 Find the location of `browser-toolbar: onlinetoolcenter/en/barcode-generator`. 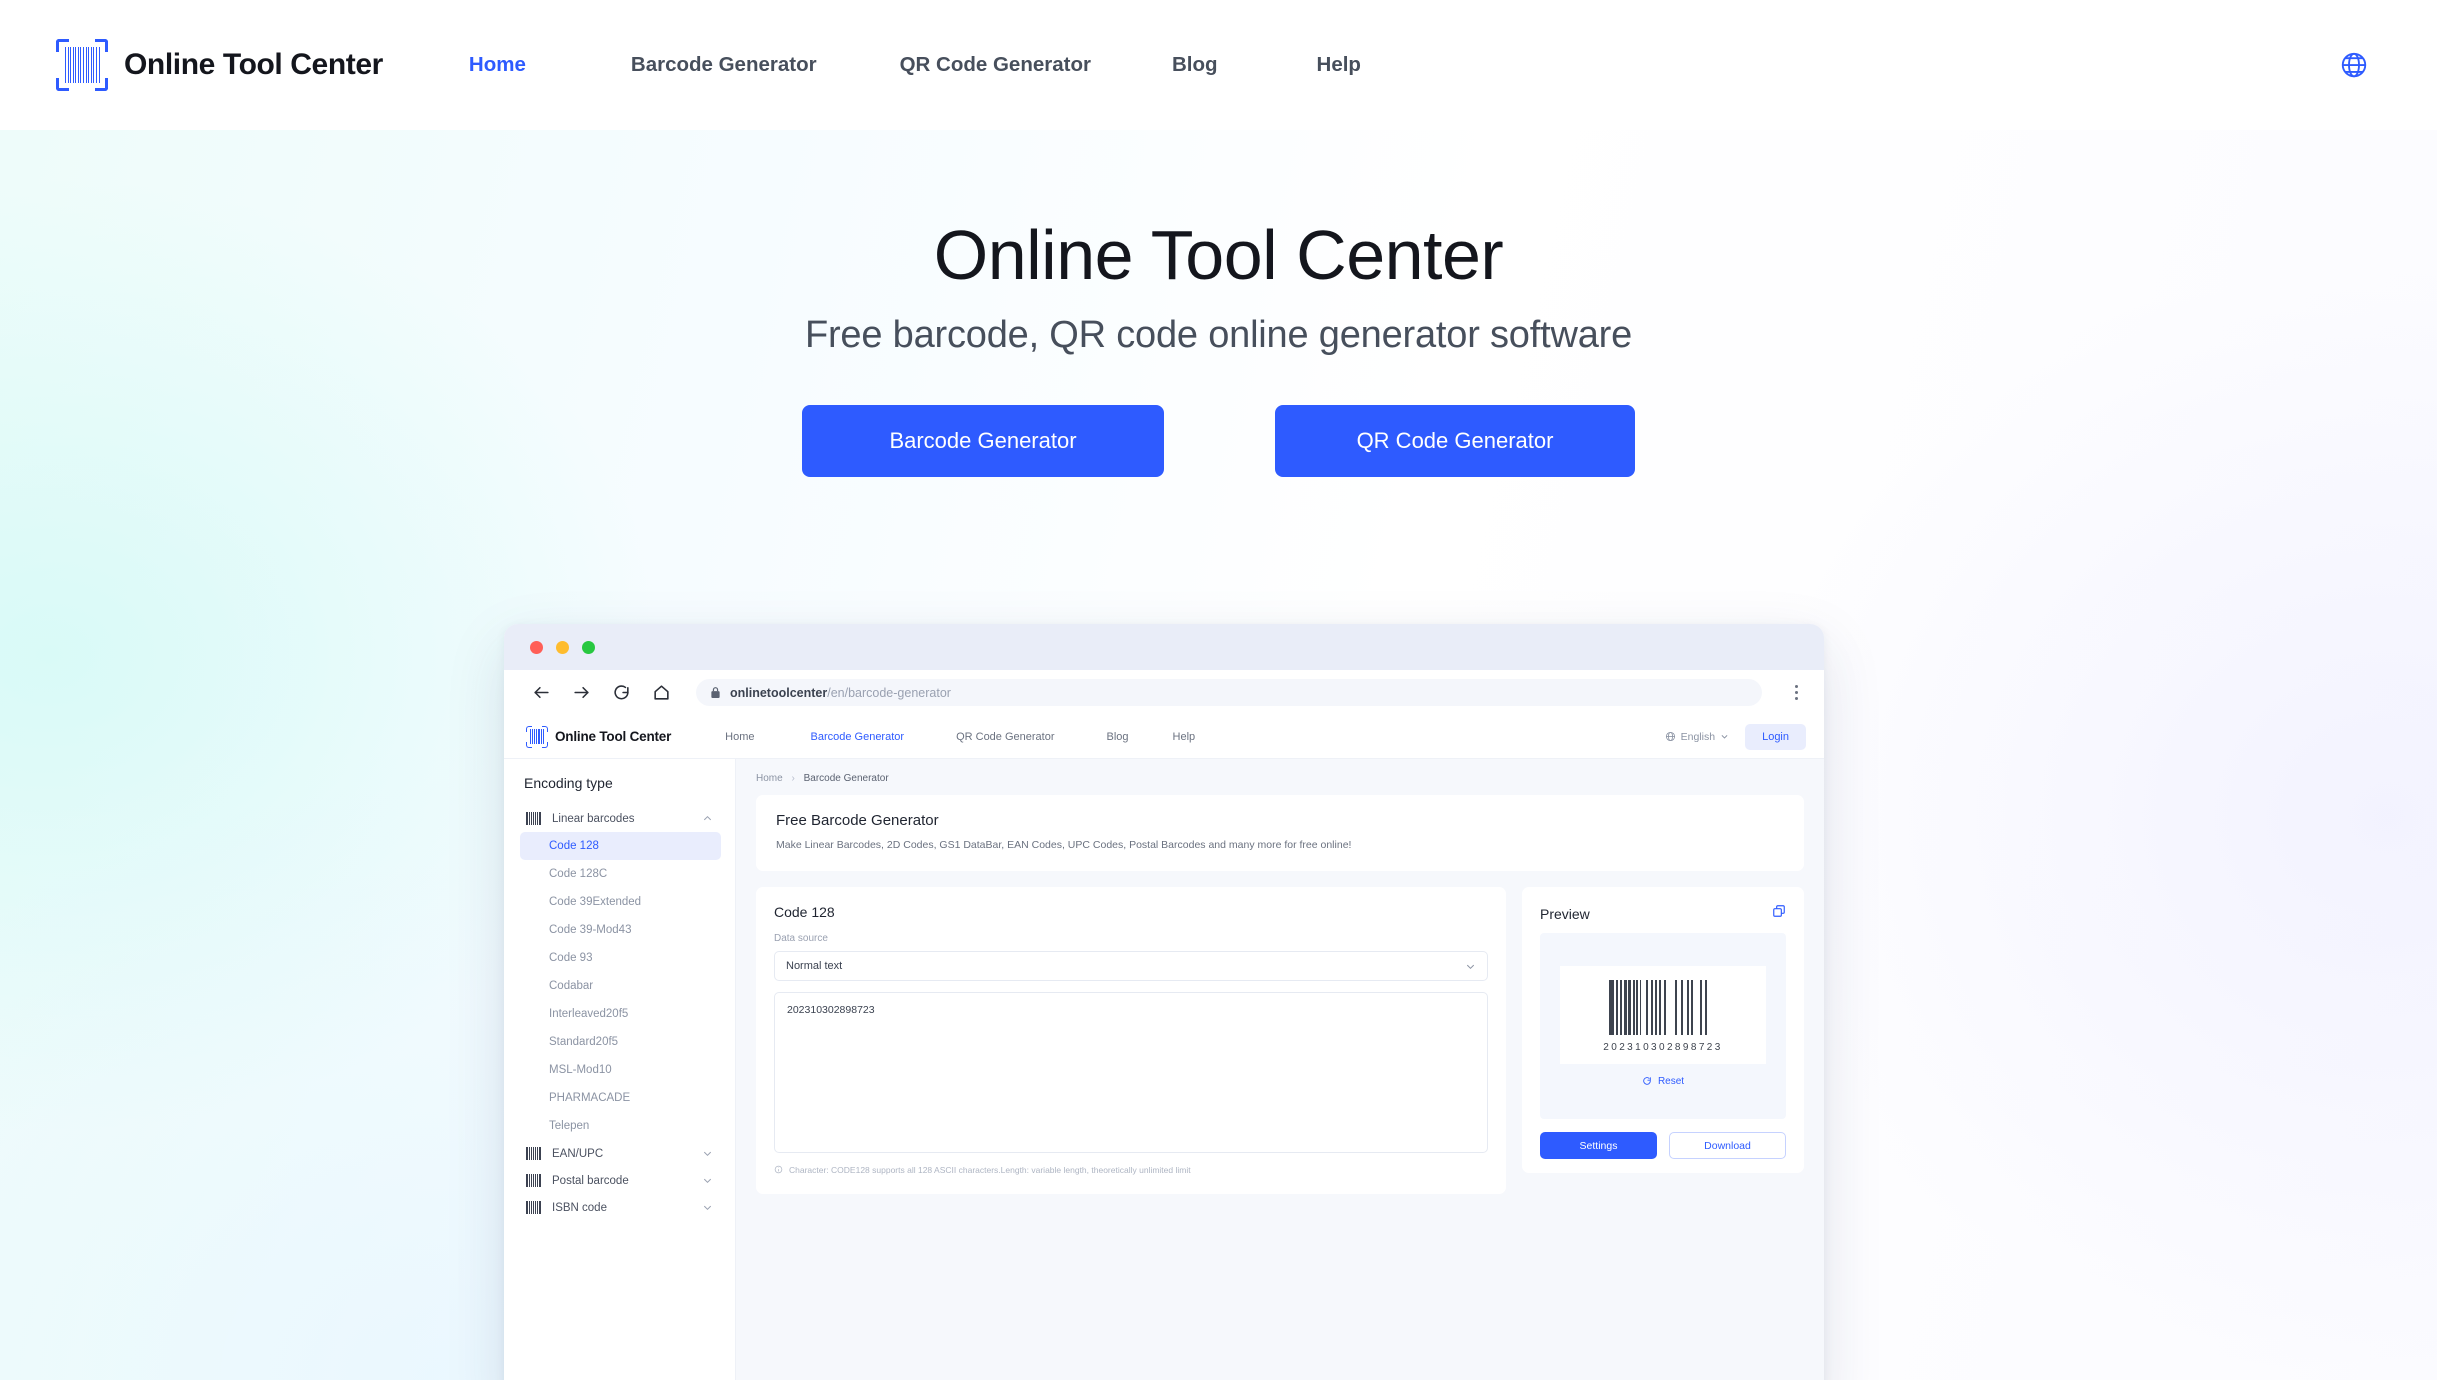

browser-toolbar: onlinetoolcenter/en/barcode-generator is located at coordinates (1164, 692).